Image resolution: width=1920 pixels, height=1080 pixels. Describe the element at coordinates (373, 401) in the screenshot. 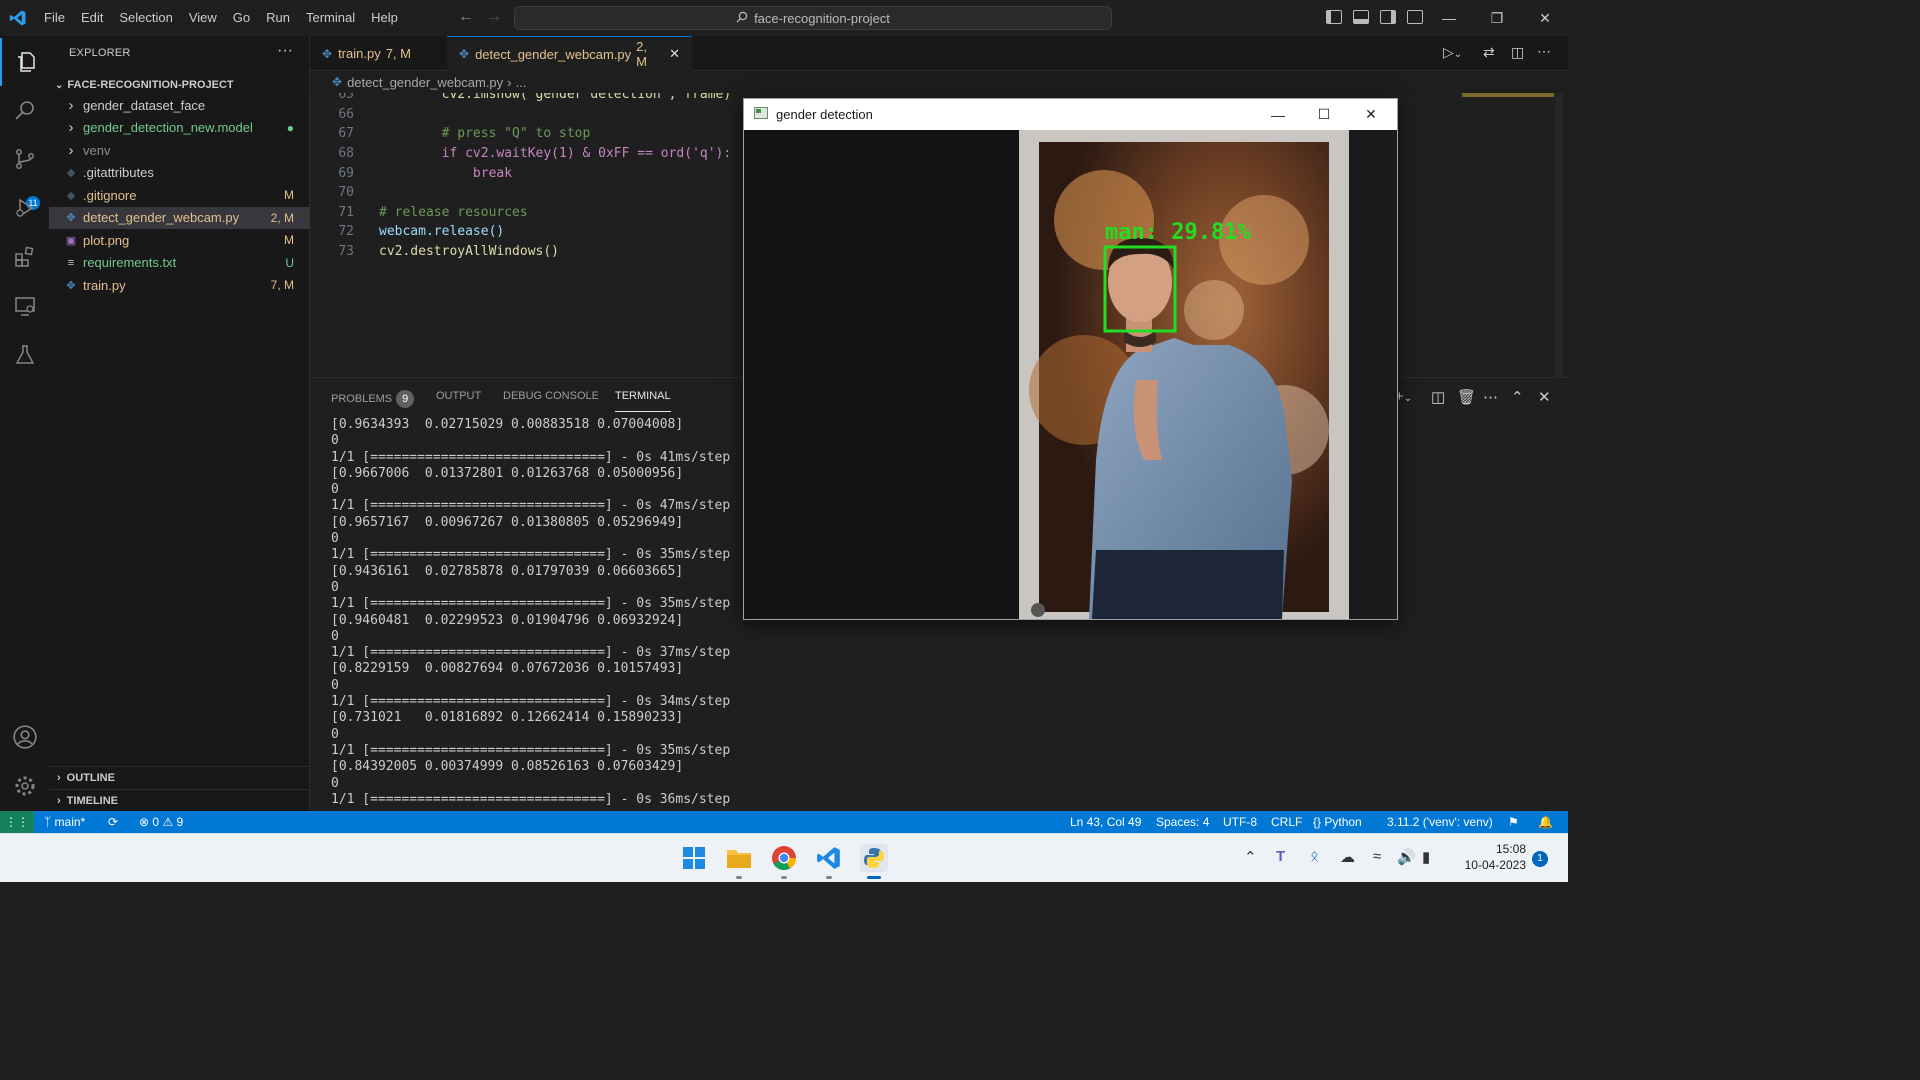

I see `tab-problems: PROBLEMS 9` at that location.